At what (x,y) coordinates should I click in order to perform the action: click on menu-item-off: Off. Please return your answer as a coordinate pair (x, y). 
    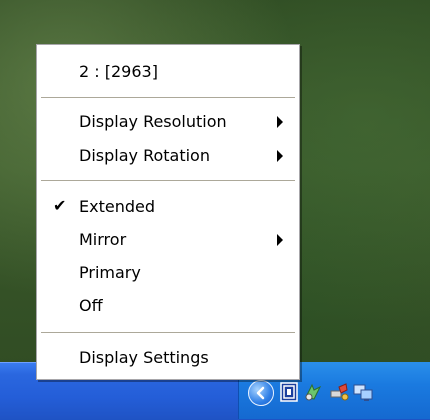
    Looking at the image, I should click on (168, 306).